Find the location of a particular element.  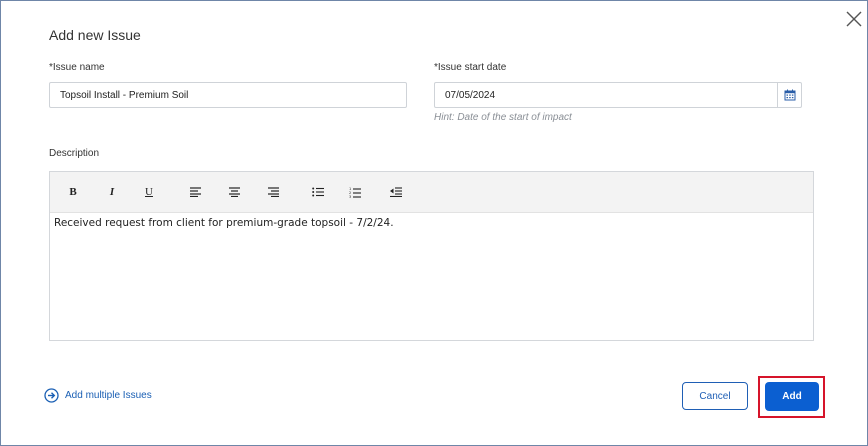

calendar-button is located at coordinates (789, 94).